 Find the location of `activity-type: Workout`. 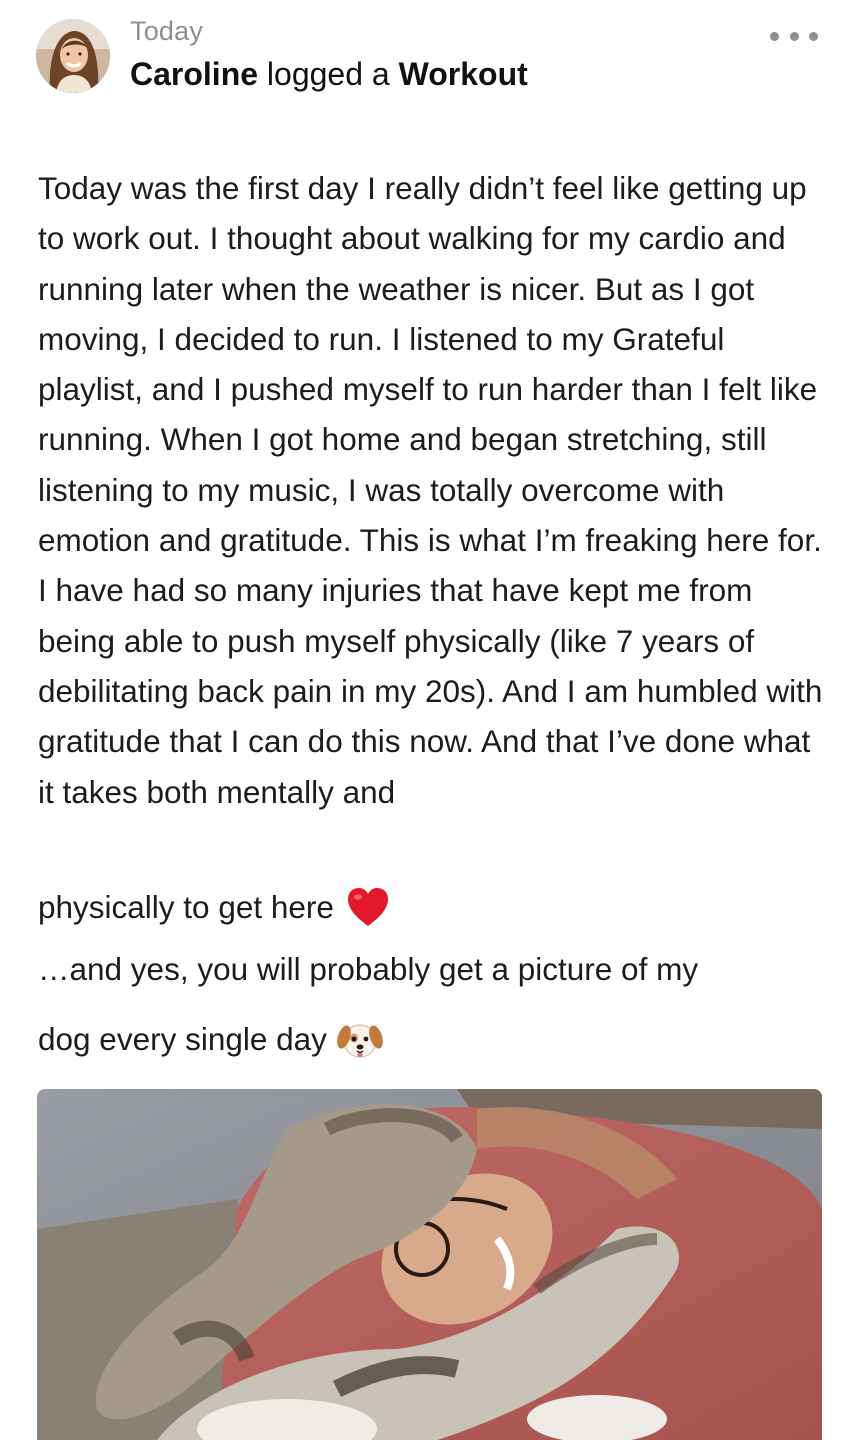

activity-type: Workout is located at coordinates (463, 74).